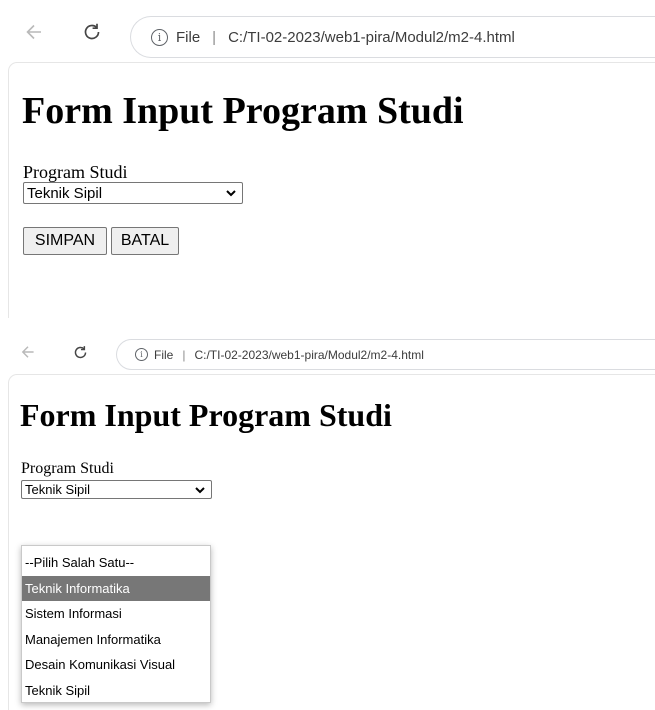 This screenshot has height=710, width=655. I want to click on dropdown-option: Sistem Informasi, so click(116, 614).